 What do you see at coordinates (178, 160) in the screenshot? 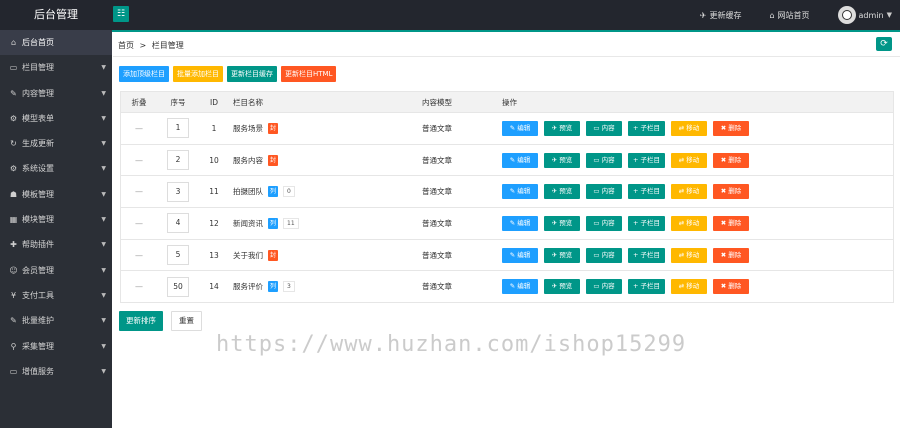
I see `order-input: 2` at bounding box center [178, 160].